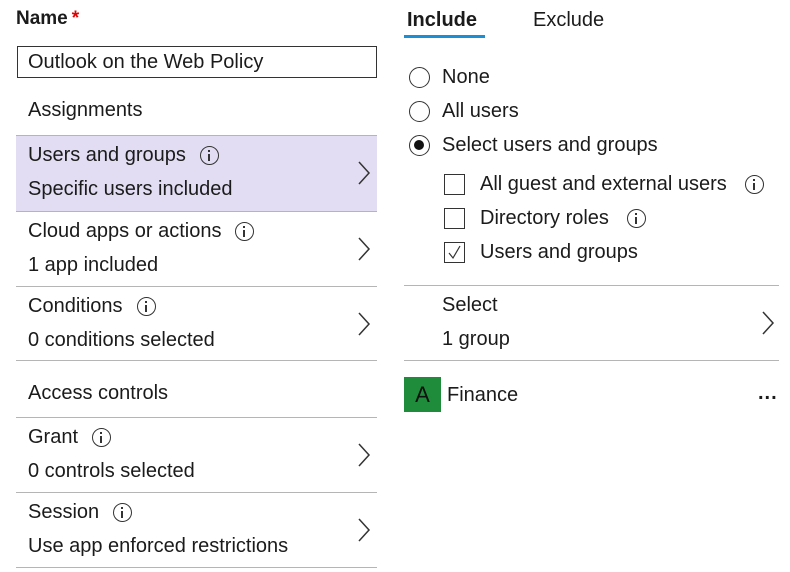  Describe the element at coordinates (196, 248) in the screenshot. I see `assignment-cloud-apps: Cloud apps or actions 1 app included` at that location.